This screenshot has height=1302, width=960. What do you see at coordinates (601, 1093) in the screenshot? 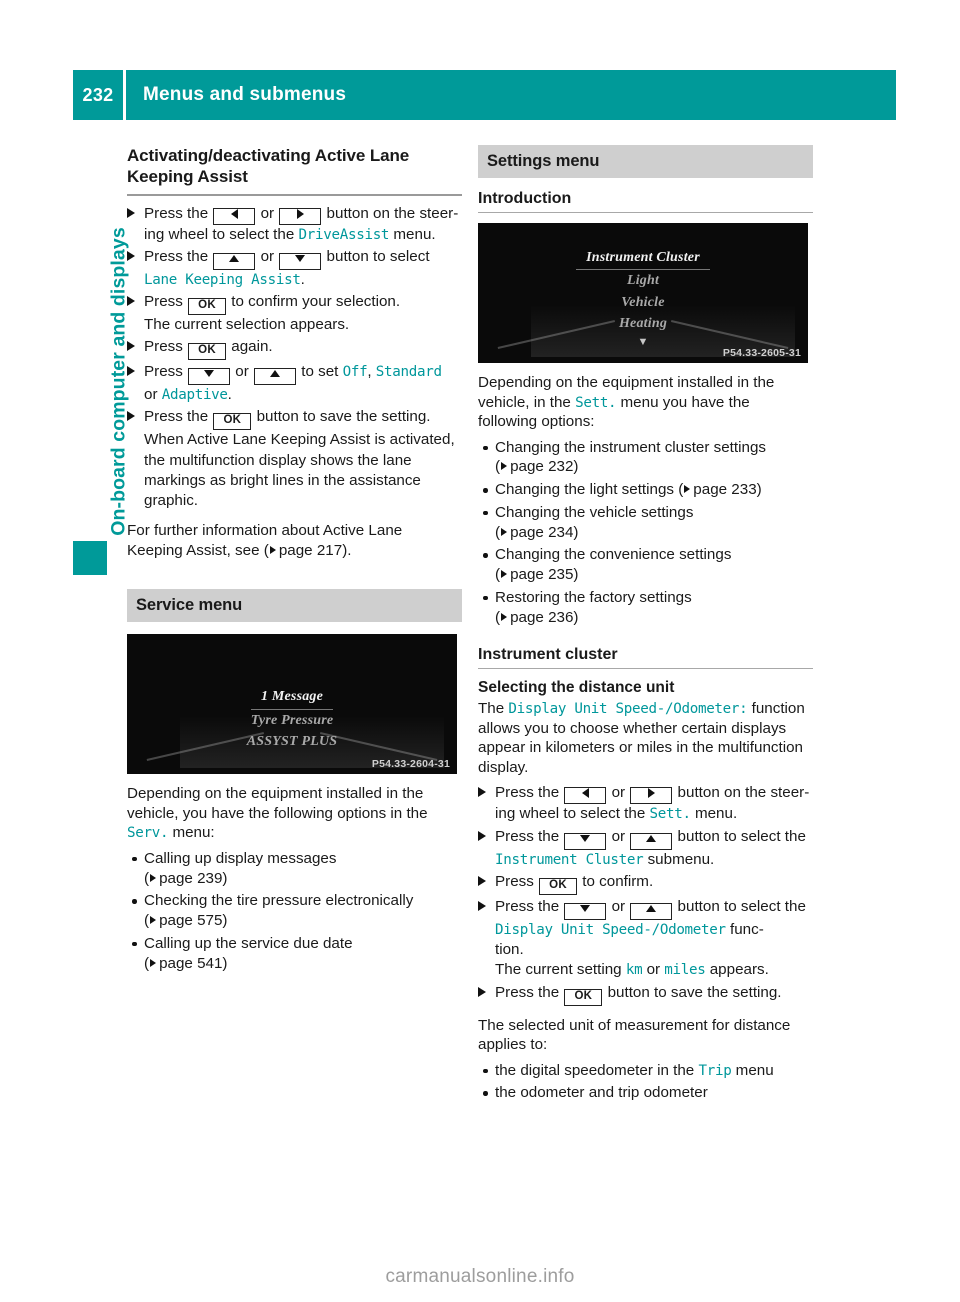
I see `applies-text: the odometer and trip odometer` at bounding box center [601, 1093].